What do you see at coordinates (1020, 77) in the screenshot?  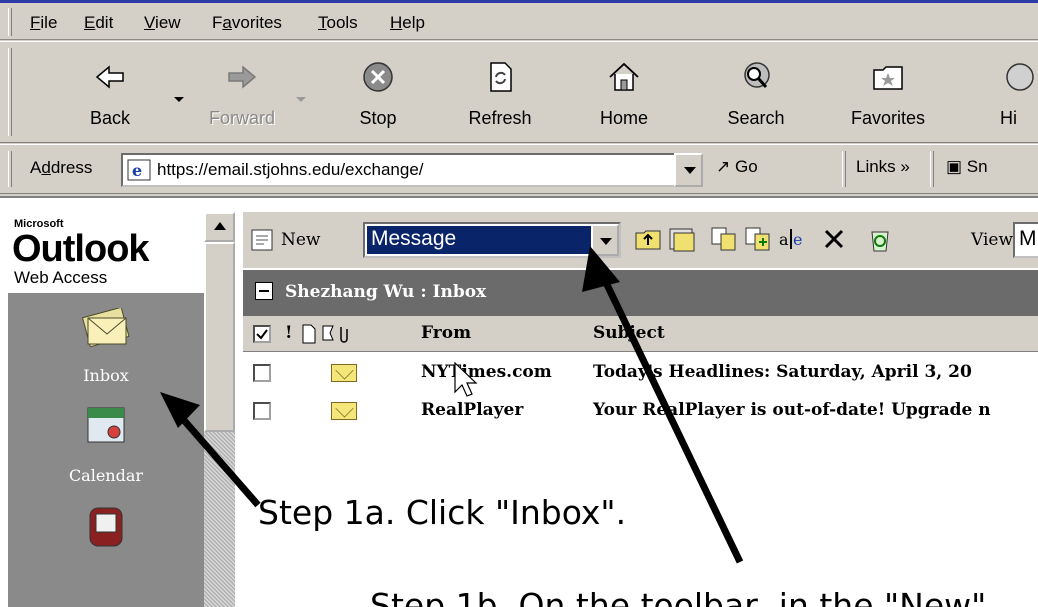 I see `history-icon` at bounding box center [1020, 77].